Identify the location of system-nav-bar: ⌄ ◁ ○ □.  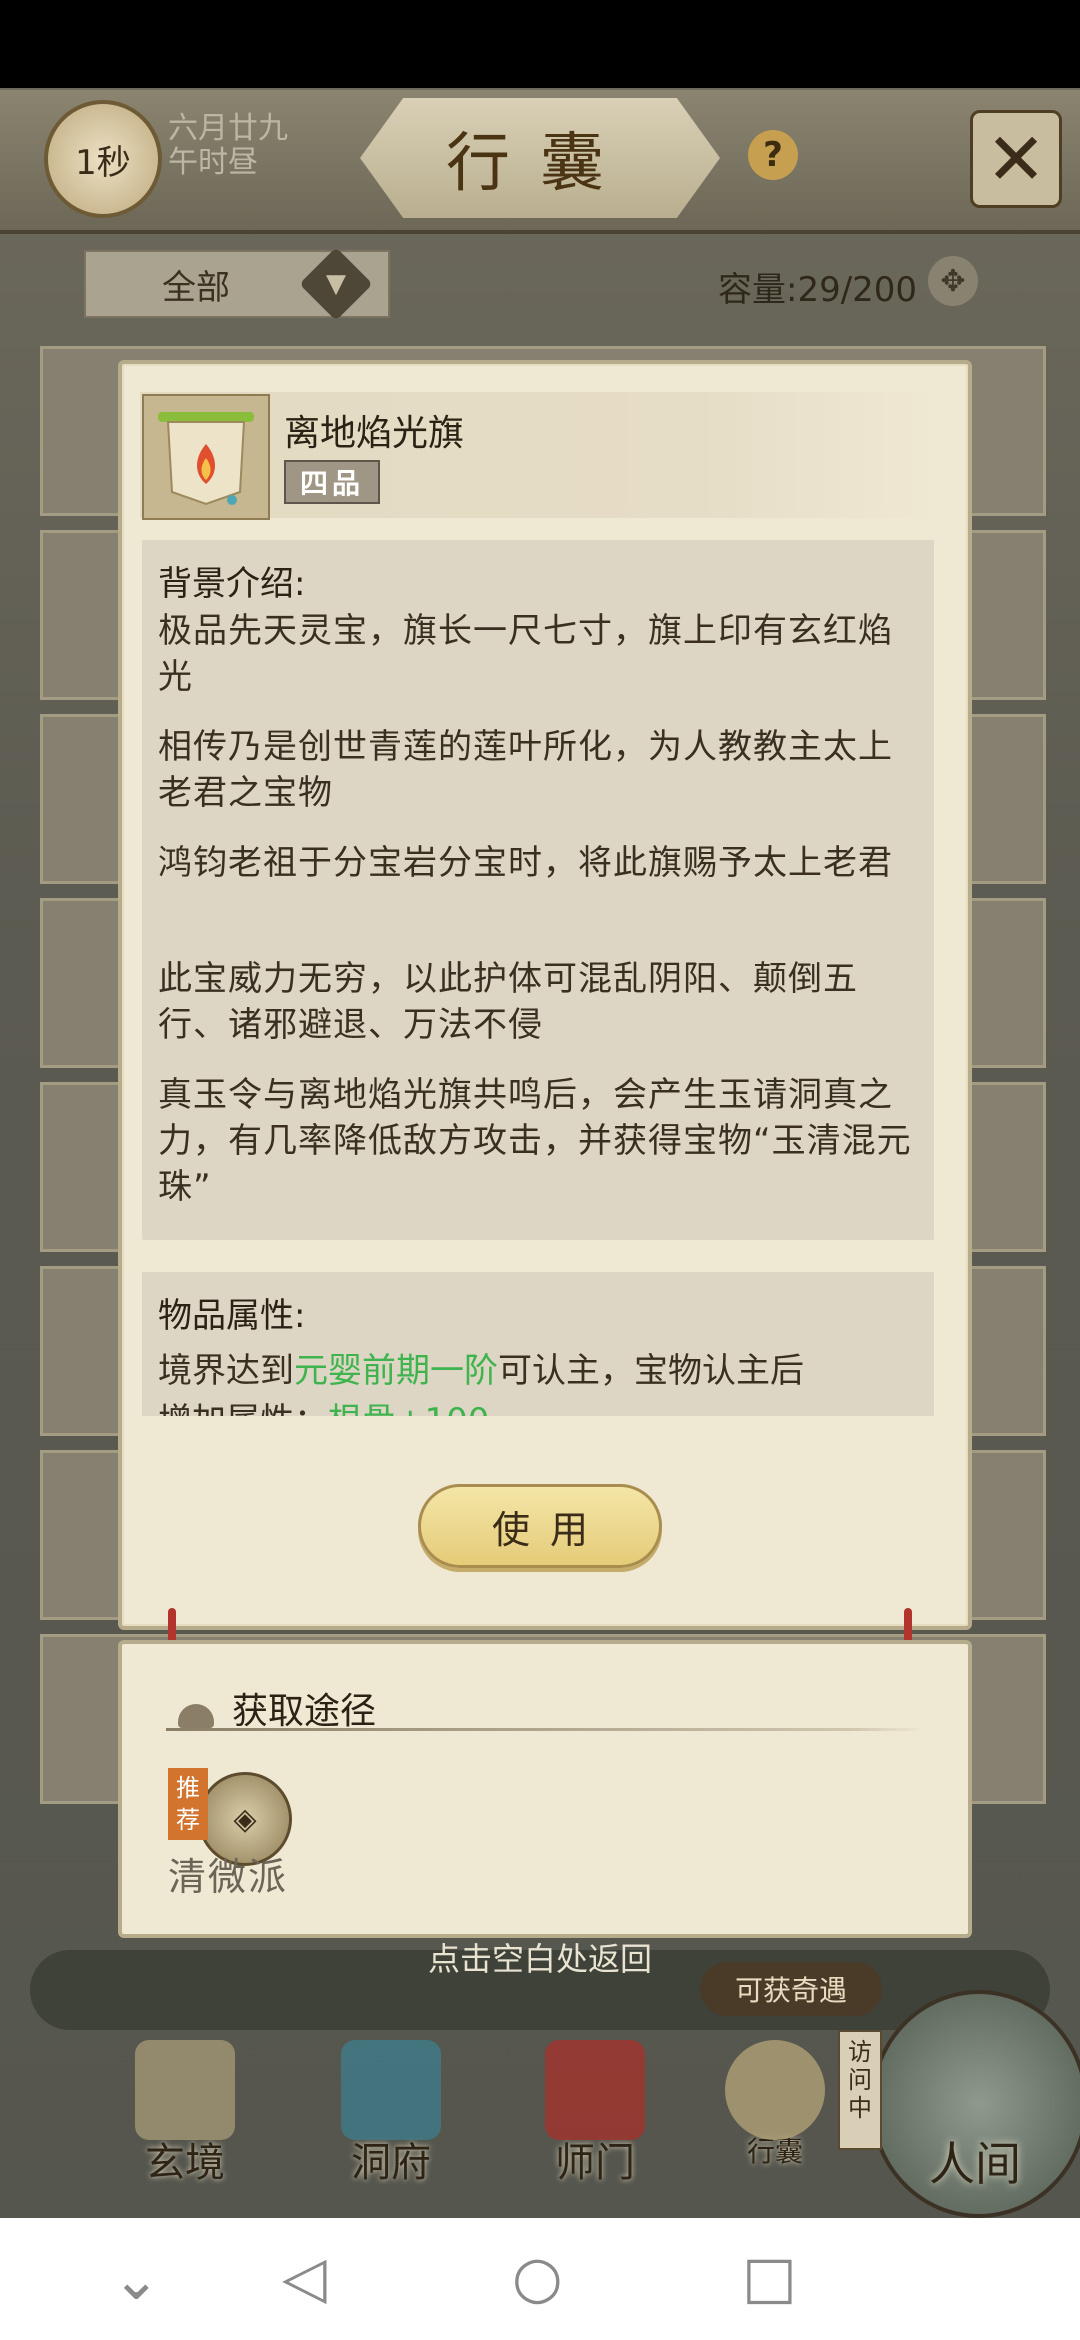
(540, 2279).